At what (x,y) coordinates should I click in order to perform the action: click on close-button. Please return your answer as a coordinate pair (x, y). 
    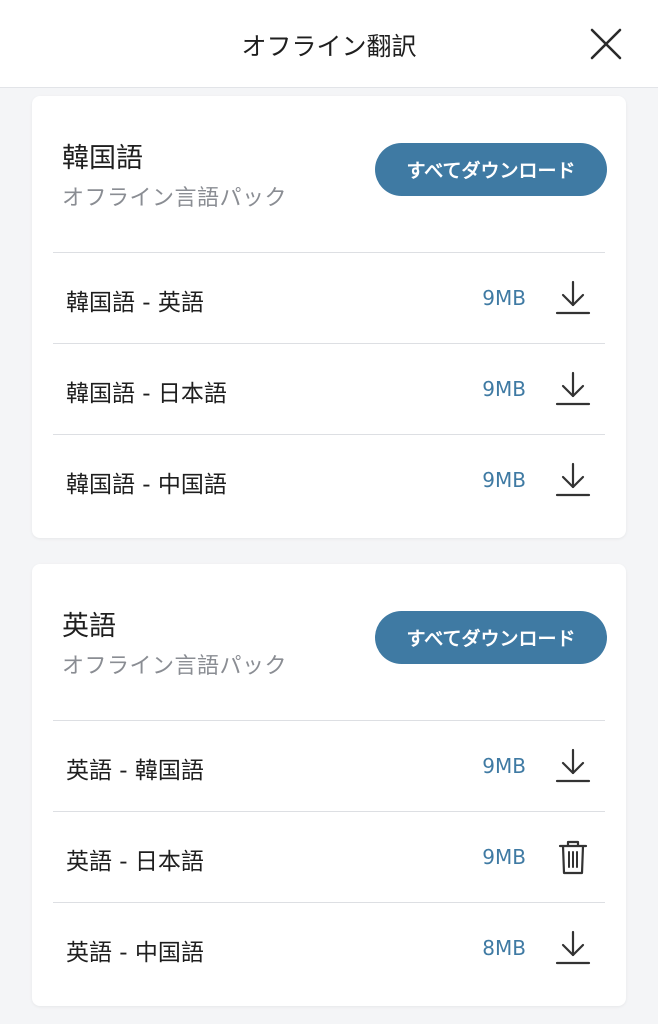
    Looking at the image, I should click on (606, 44).